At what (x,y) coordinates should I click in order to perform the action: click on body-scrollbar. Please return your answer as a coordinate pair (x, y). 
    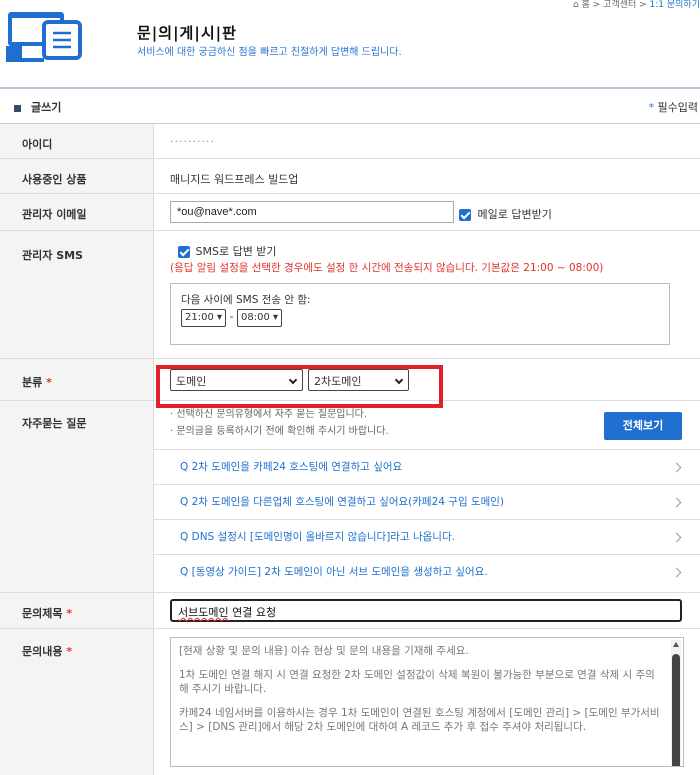
    Looking at the image, I should click on (676, 703).